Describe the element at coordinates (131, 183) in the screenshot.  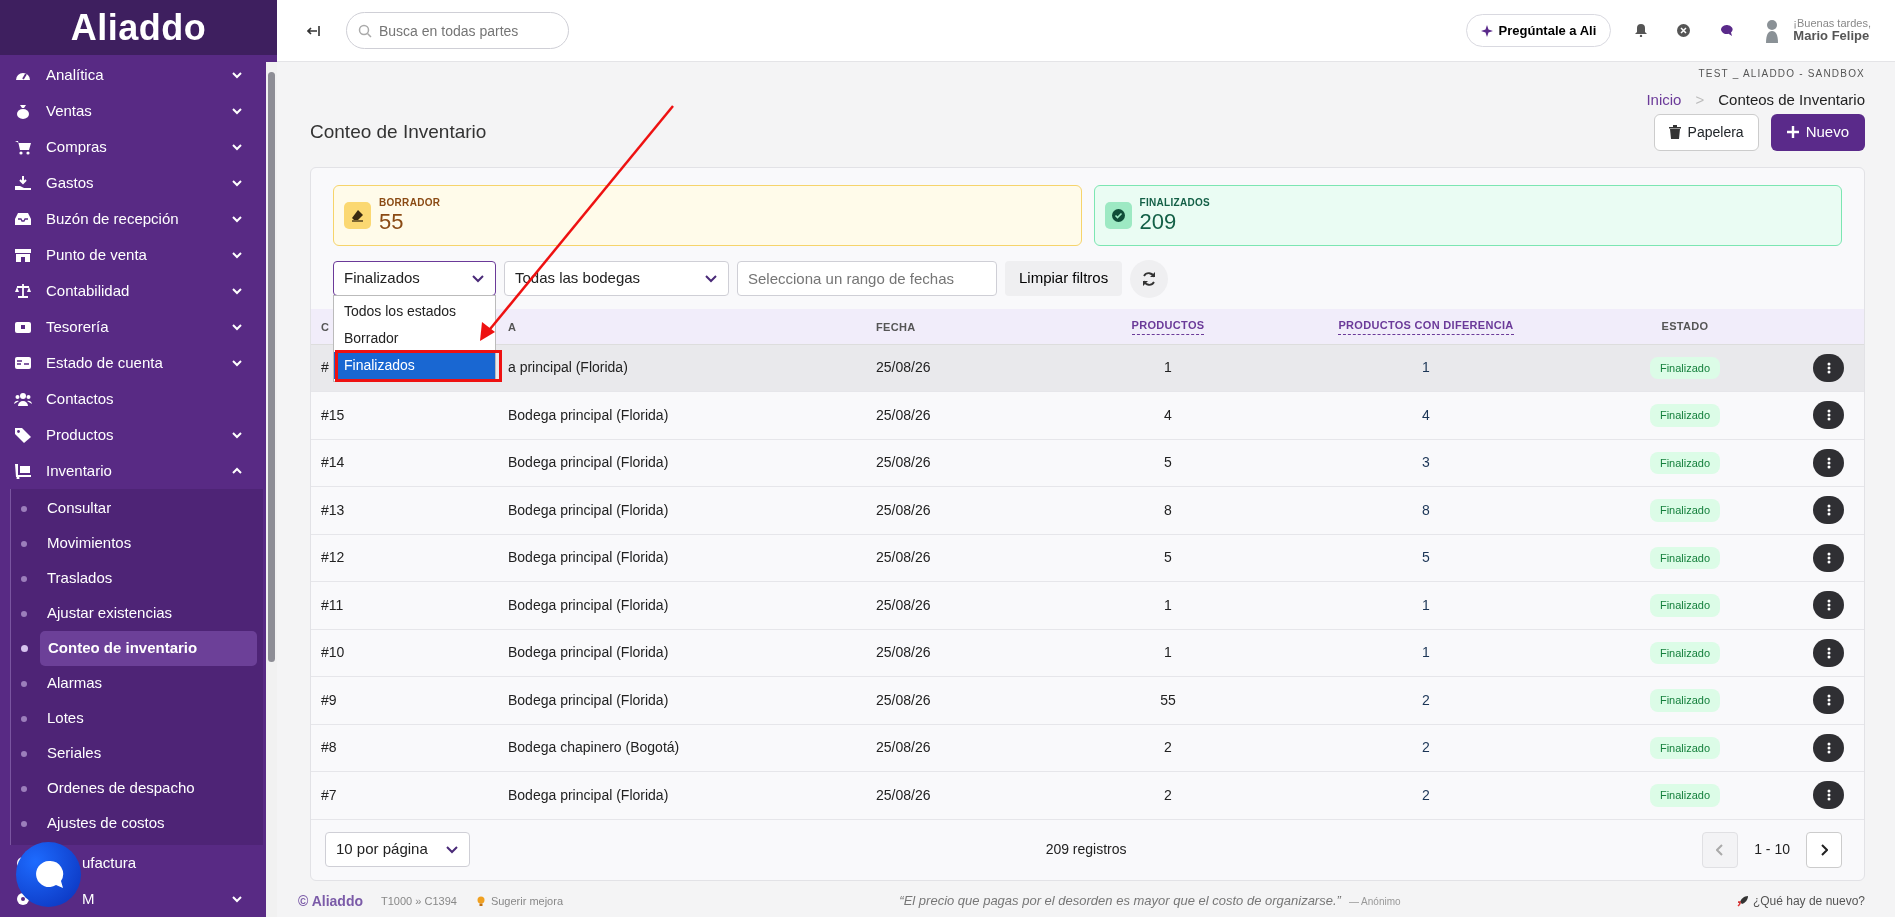
I see `sidebar-item: Gastos` at that location.